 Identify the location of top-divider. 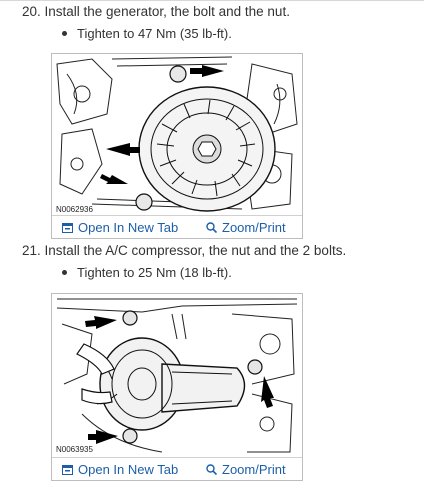
(212, 0).